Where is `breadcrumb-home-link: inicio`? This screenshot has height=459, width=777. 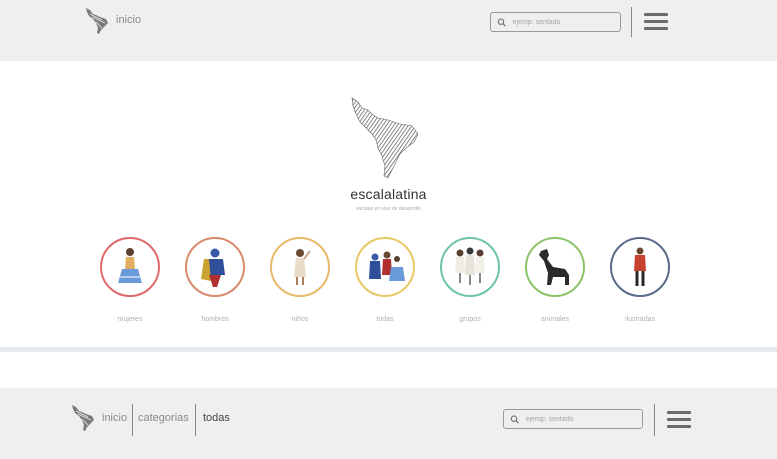 breadcrumb-home-link: inicio is located at coordinates (114, 418).